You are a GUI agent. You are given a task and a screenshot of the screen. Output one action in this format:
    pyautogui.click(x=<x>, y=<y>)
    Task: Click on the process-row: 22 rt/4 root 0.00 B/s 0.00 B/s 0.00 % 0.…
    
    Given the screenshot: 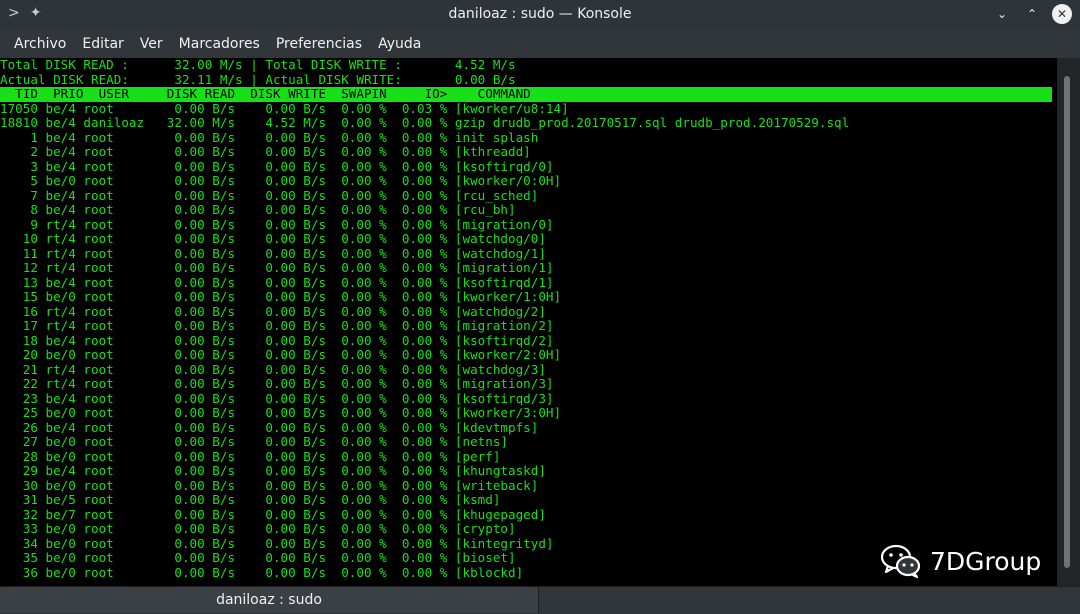 What is the action you would take?
    pyautogui.click(x=277, y=383)
    